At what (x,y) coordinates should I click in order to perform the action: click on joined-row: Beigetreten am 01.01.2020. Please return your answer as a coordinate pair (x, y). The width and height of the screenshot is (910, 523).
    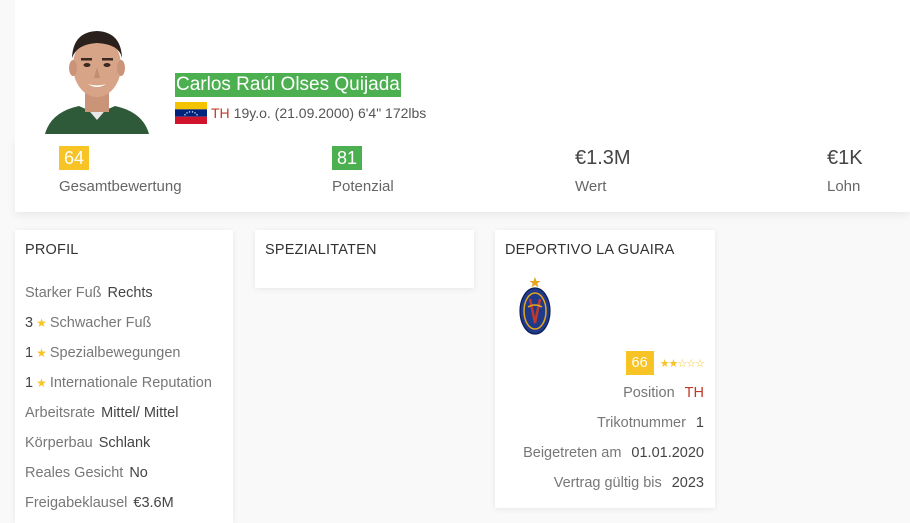
    Looking at the image, I should click on (613, 453).